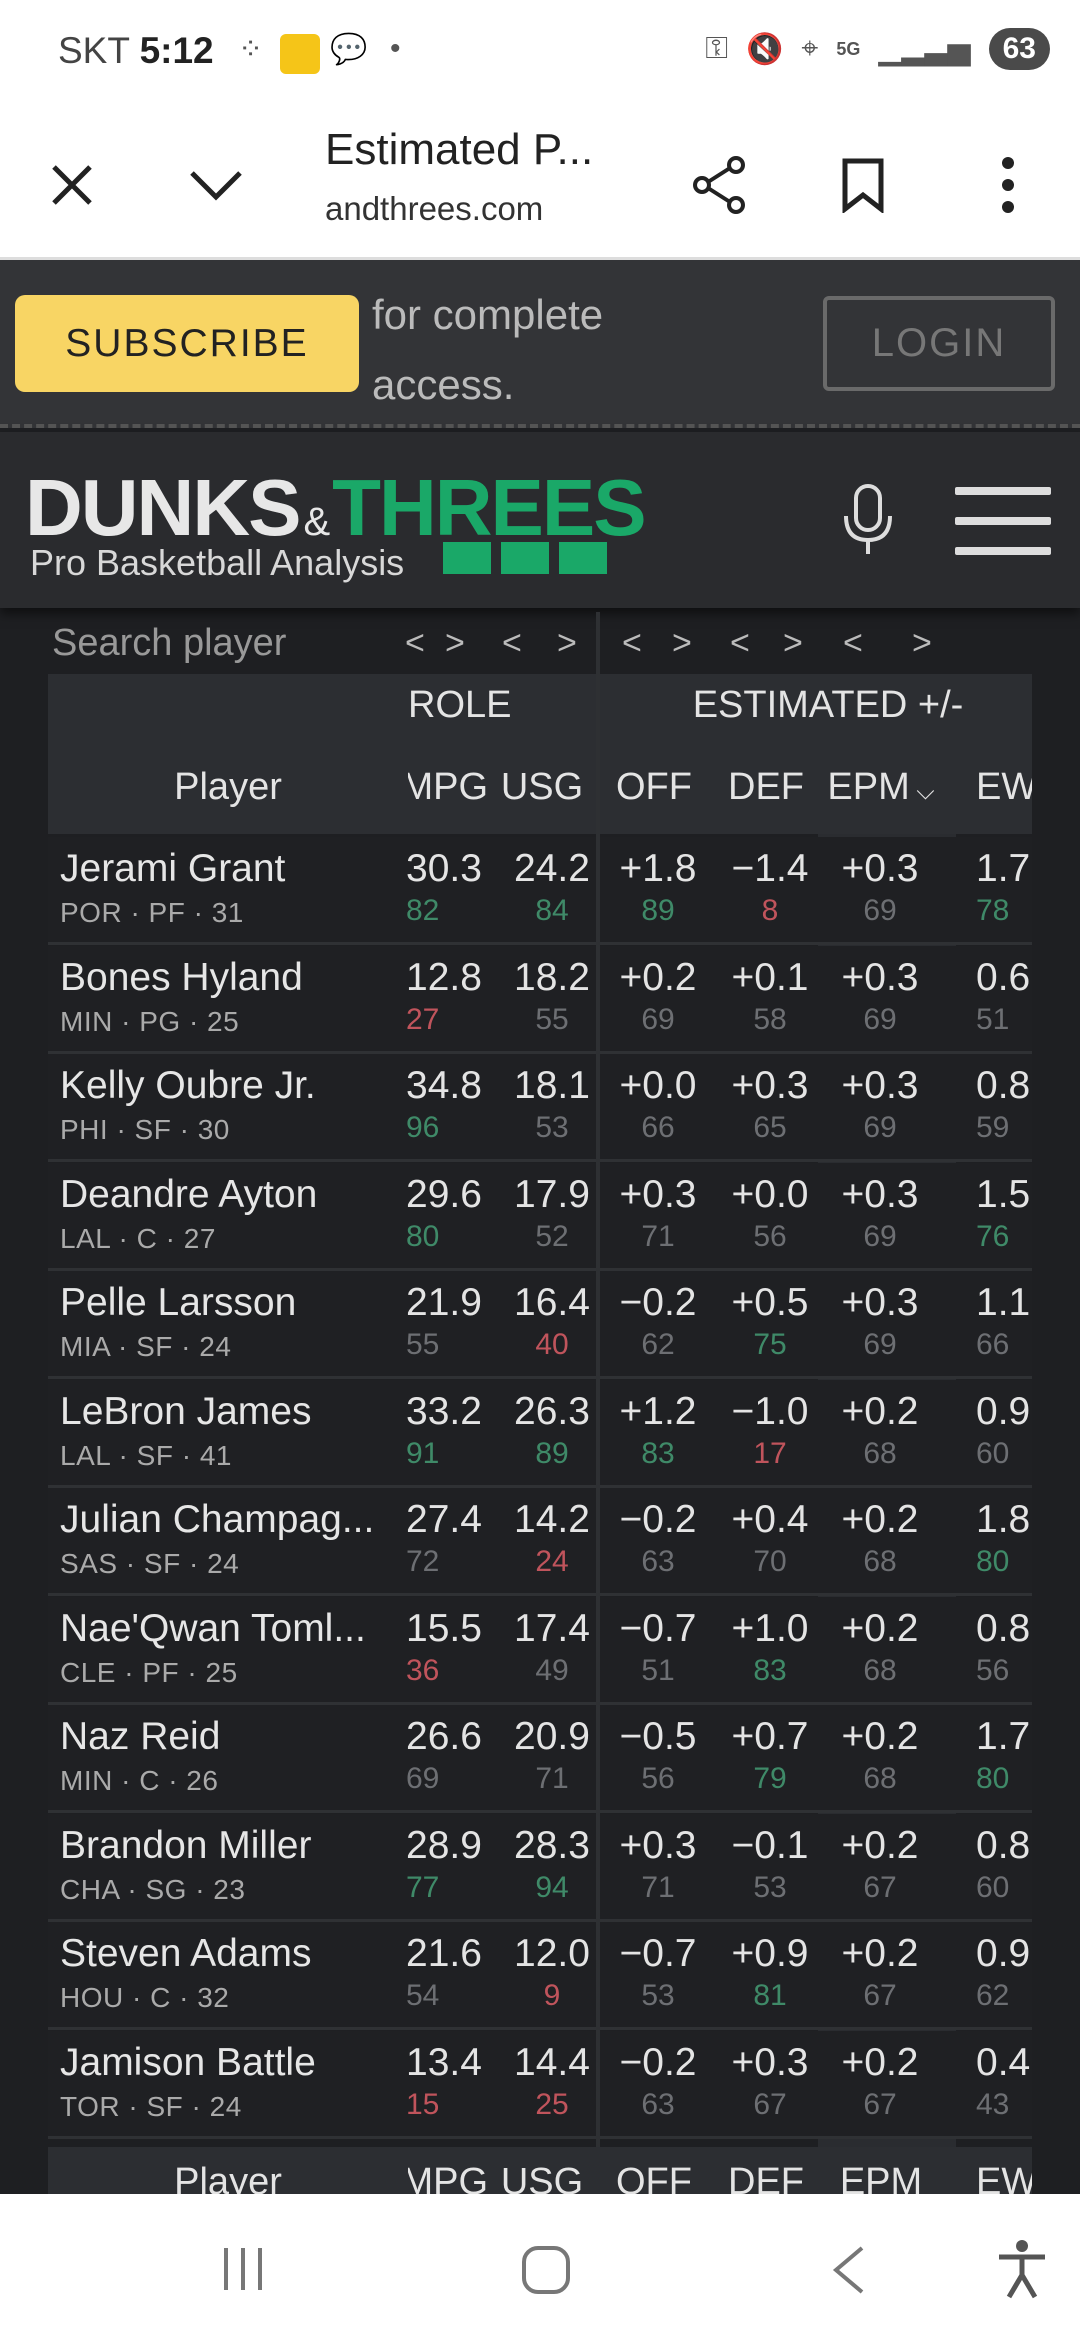 The image size is (1080, 2340). I want to click on bookmark-icon, so click(863, 185).